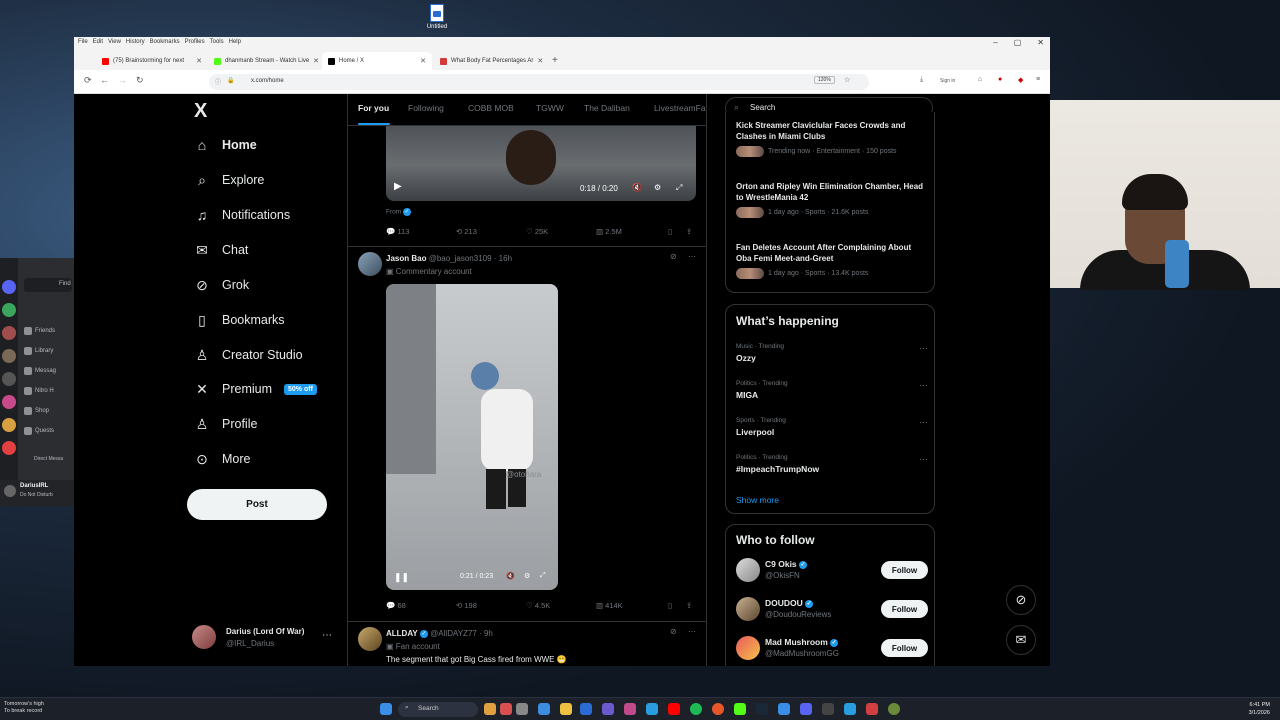 The height and width of the screenshot is (720, 1280). I want to click on url-field: ⓘ 🔒 x.com/home, so click(539, 82).